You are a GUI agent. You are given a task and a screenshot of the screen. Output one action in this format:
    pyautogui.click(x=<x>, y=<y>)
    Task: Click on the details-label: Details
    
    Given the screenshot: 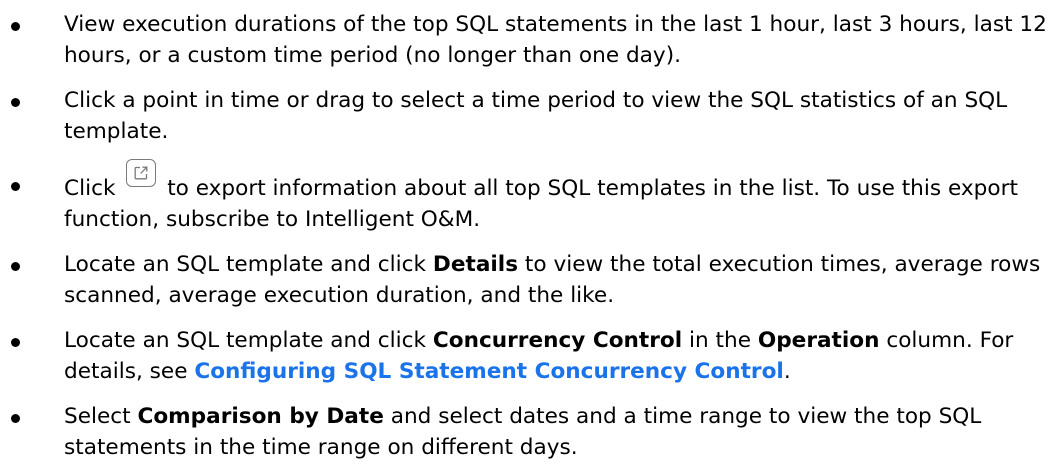 What is the action you would take?
    pyautogui.click(x=475, y=264)
    